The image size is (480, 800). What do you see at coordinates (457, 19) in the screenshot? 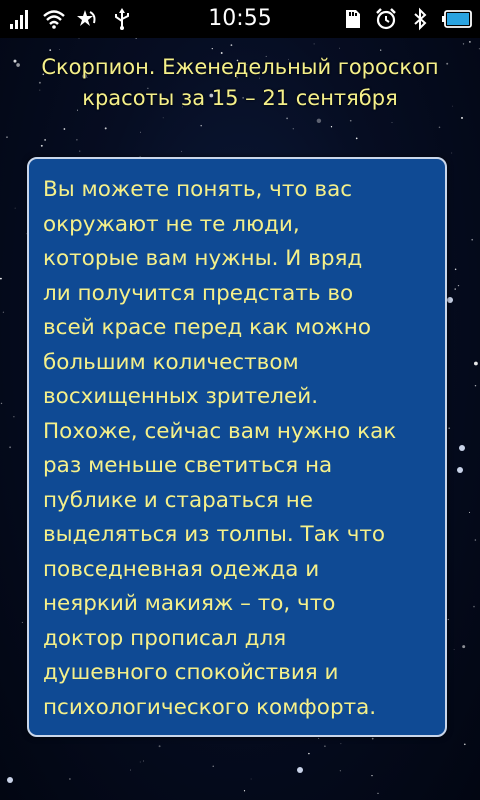
I see `battery-icon` at bounding box center [457, 19].